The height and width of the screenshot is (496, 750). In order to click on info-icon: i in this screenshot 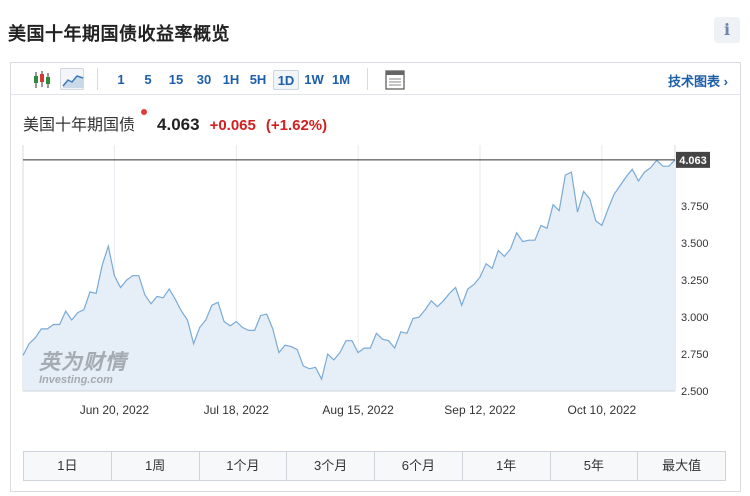, I will do `click(727, 30)`.